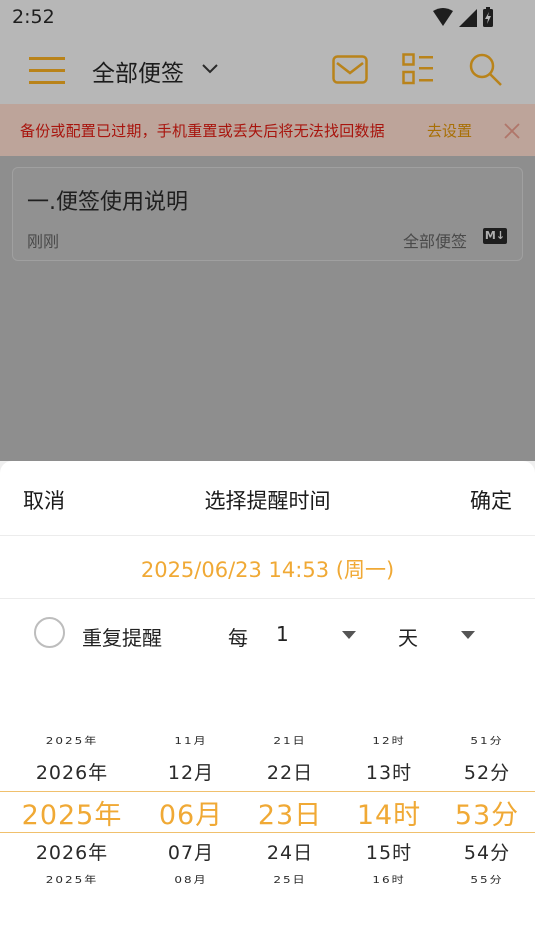 The width and height of the screenshot is (535, 951). What do you see at coordinates (495, 236) in the screenshot?
I see `markdown-badge-icon: M↓` at bounding box center [495, 236].